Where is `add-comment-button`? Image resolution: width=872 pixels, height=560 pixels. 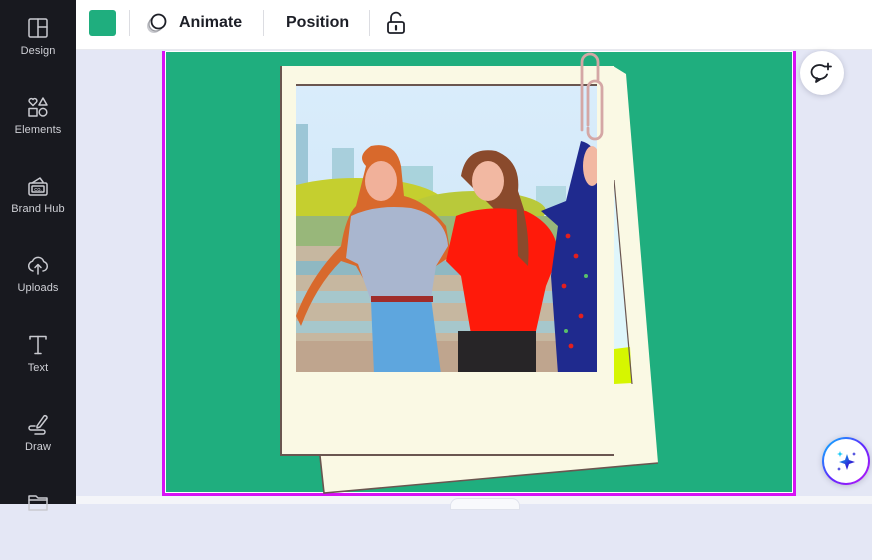 add-comment-button is located at coordinates (822, 73).